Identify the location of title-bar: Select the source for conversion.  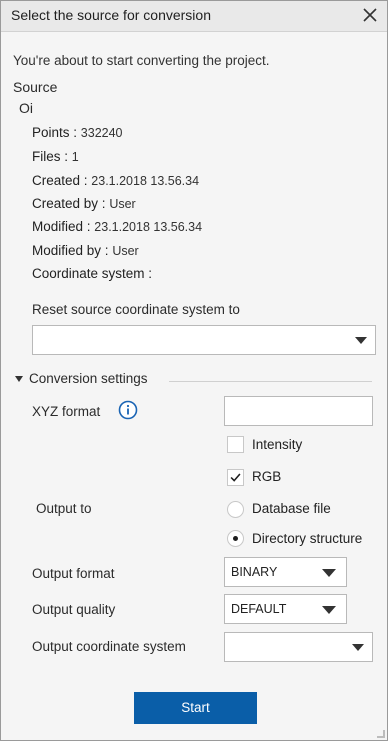
(194, 16).